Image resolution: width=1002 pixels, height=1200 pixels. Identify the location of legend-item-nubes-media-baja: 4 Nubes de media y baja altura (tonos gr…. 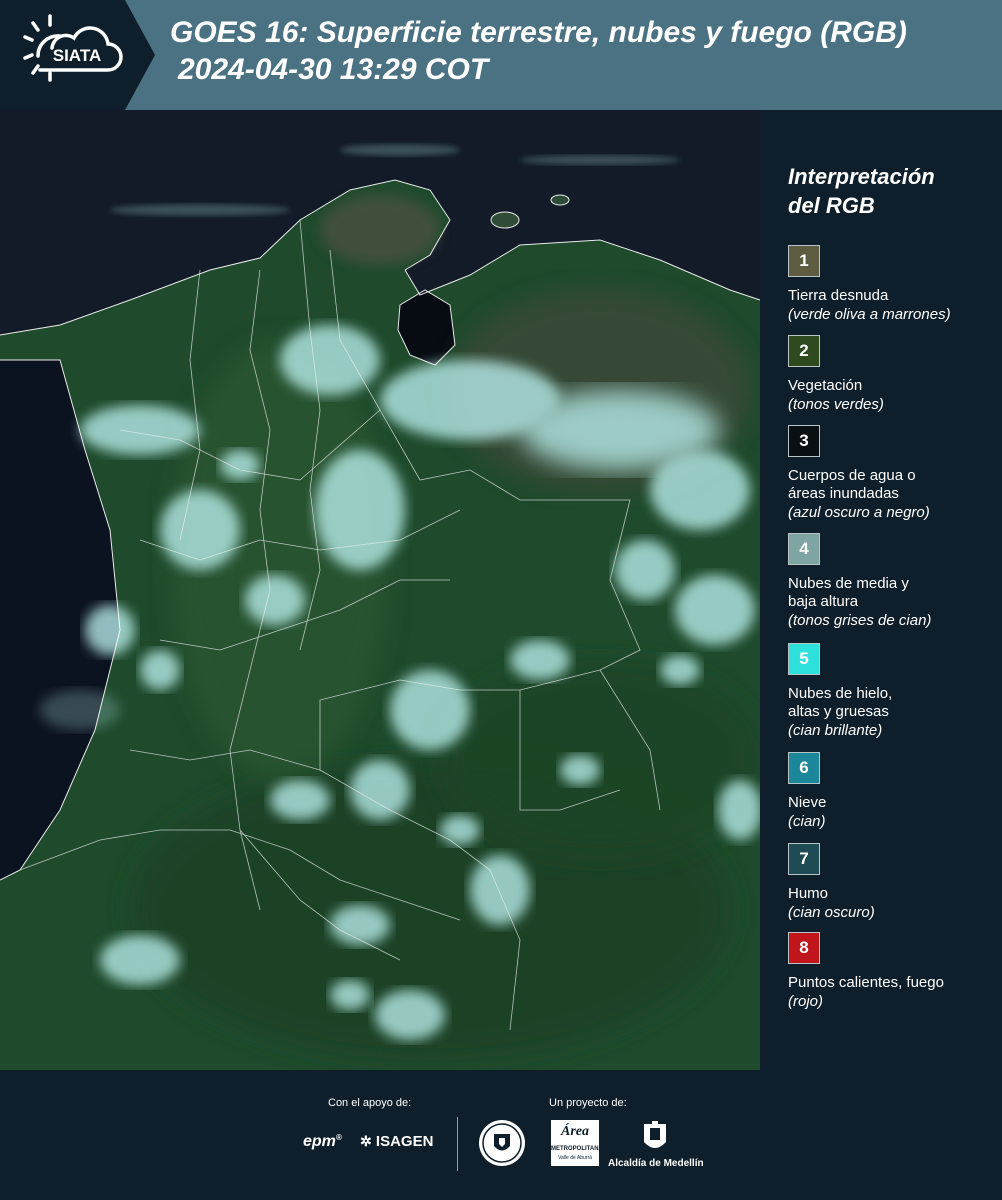
(888, 582).